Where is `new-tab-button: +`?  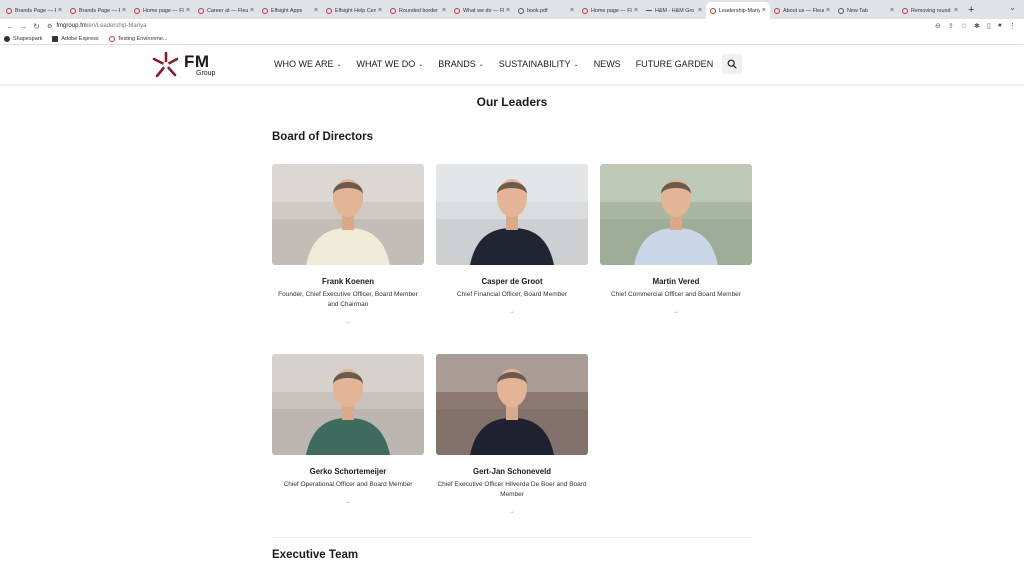
new-tab-button: + is located at coordinates (971, 10).